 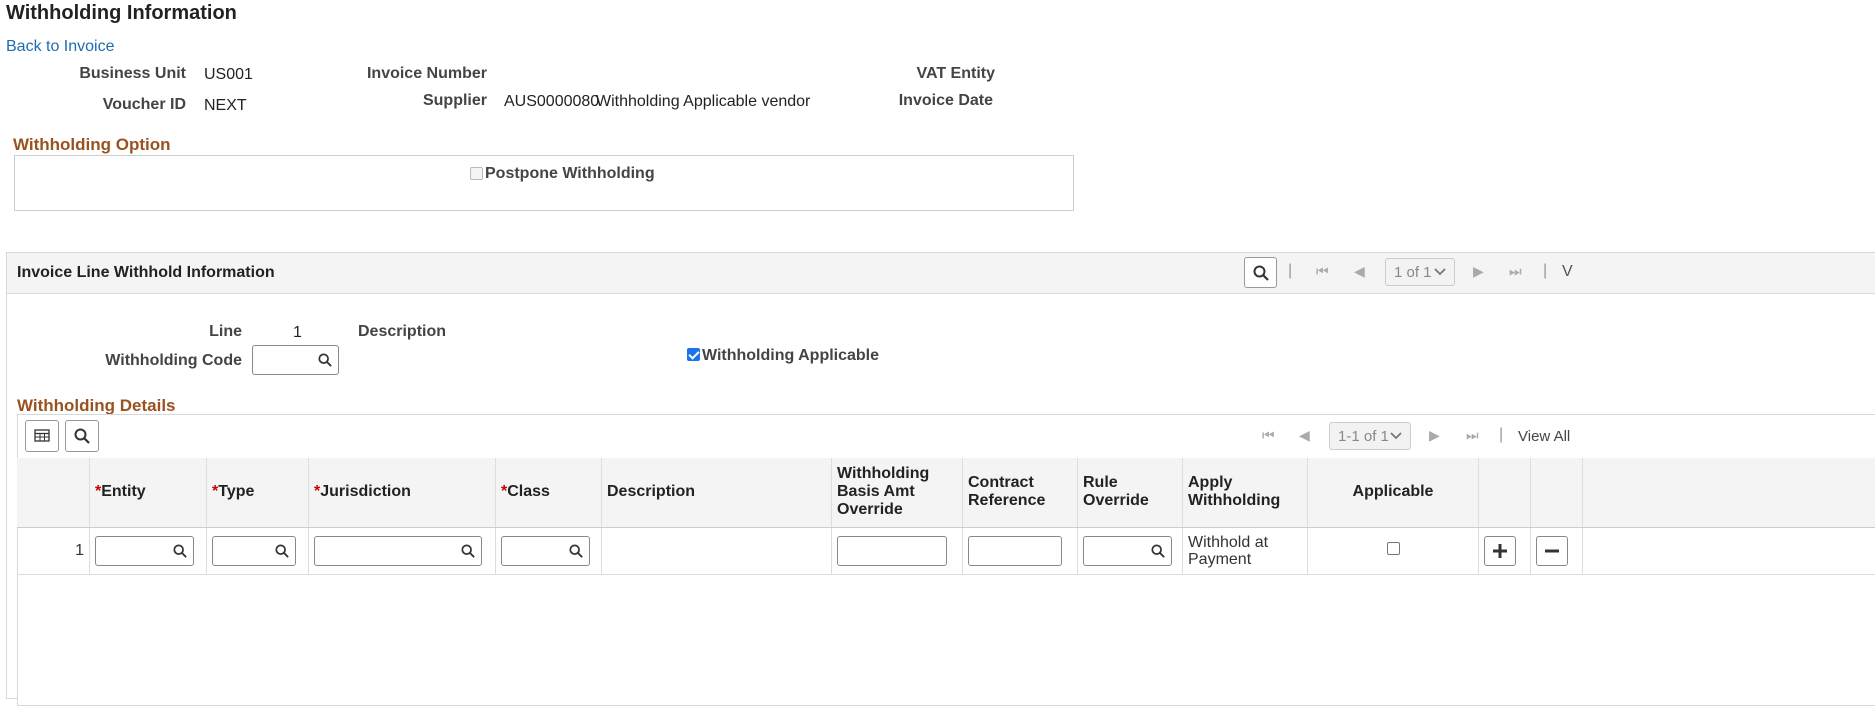 I want to click on view-all-link-partial: V, so click(x=1567, y=272).